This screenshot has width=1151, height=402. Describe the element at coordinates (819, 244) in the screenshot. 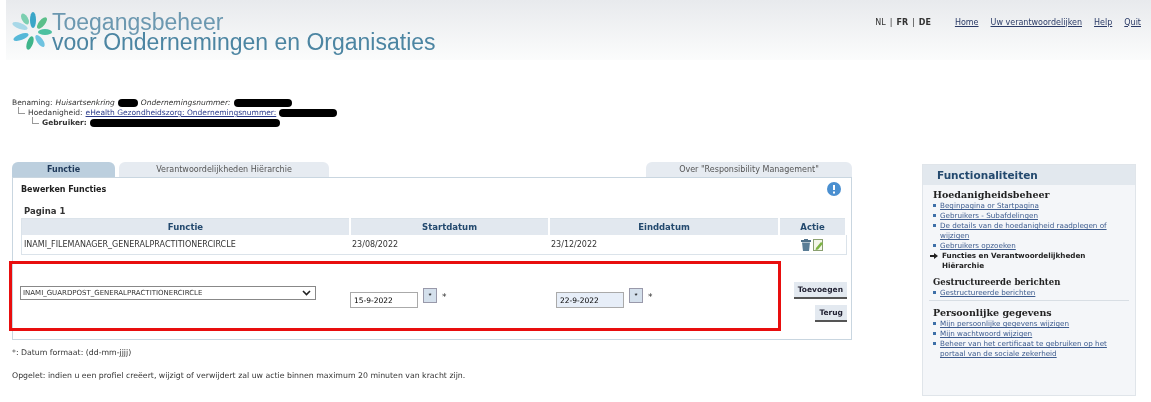

I see `edit-document-icon` at that location.